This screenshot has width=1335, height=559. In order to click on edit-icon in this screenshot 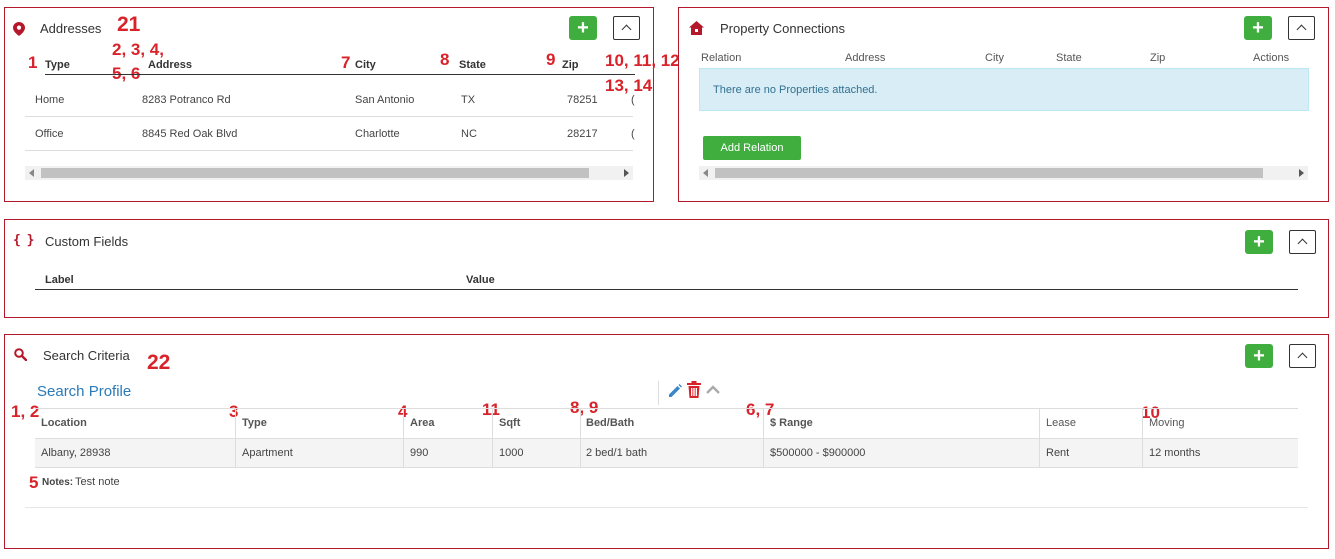, I will do `click(675, 391)`.